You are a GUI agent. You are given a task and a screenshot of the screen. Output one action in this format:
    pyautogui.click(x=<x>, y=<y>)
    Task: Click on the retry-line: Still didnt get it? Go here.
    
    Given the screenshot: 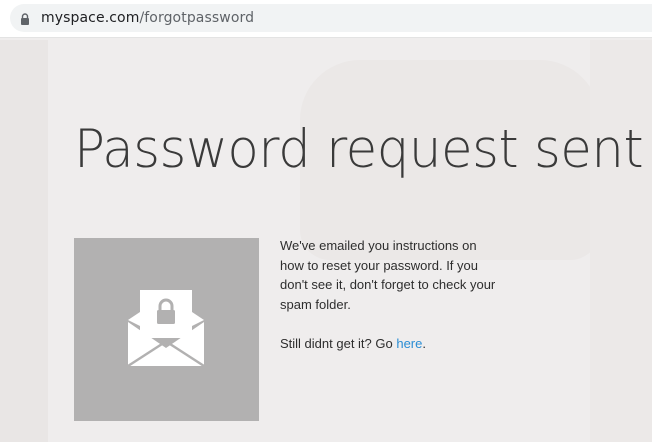 What is the action you would take?
    pyautogui.click(x=390, y=344)
    